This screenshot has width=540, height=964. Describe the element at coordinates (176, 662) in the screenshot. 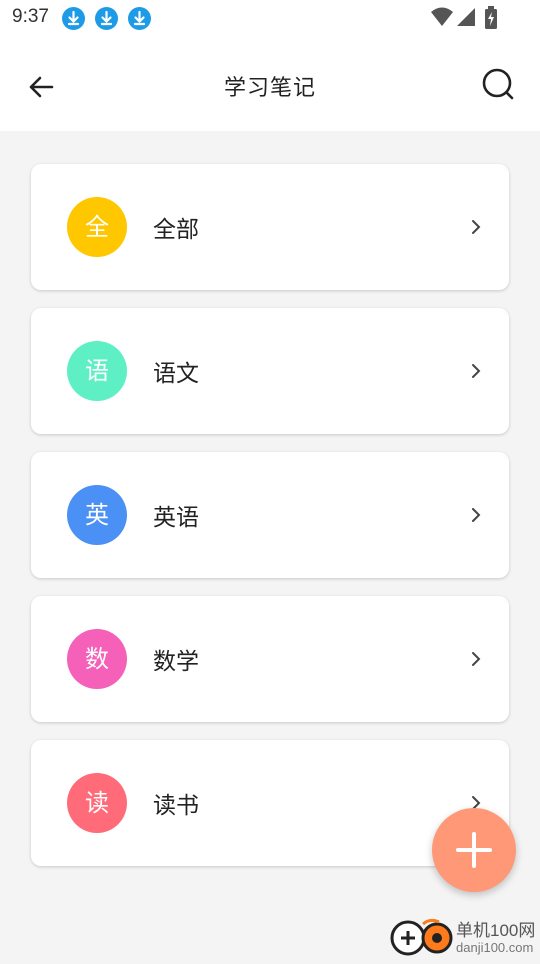

I see `category-label: 数学` at that location.